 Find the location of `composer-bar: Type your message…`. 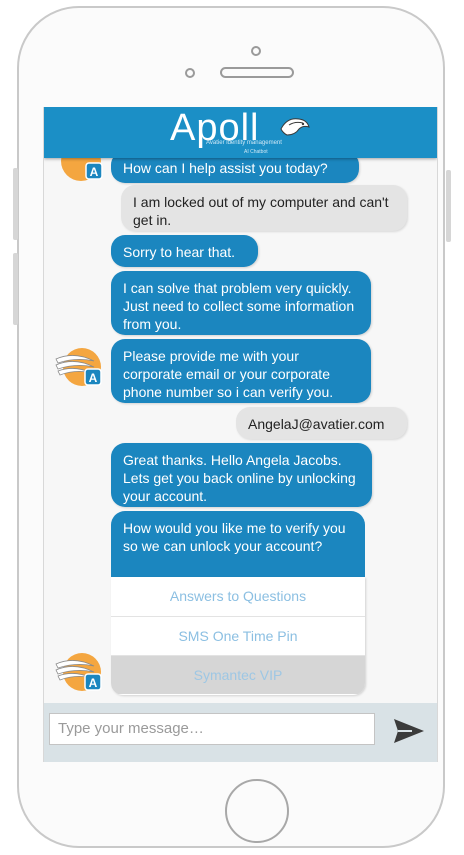

composer-bar: Type your message… is located at coordinates (240, 732).